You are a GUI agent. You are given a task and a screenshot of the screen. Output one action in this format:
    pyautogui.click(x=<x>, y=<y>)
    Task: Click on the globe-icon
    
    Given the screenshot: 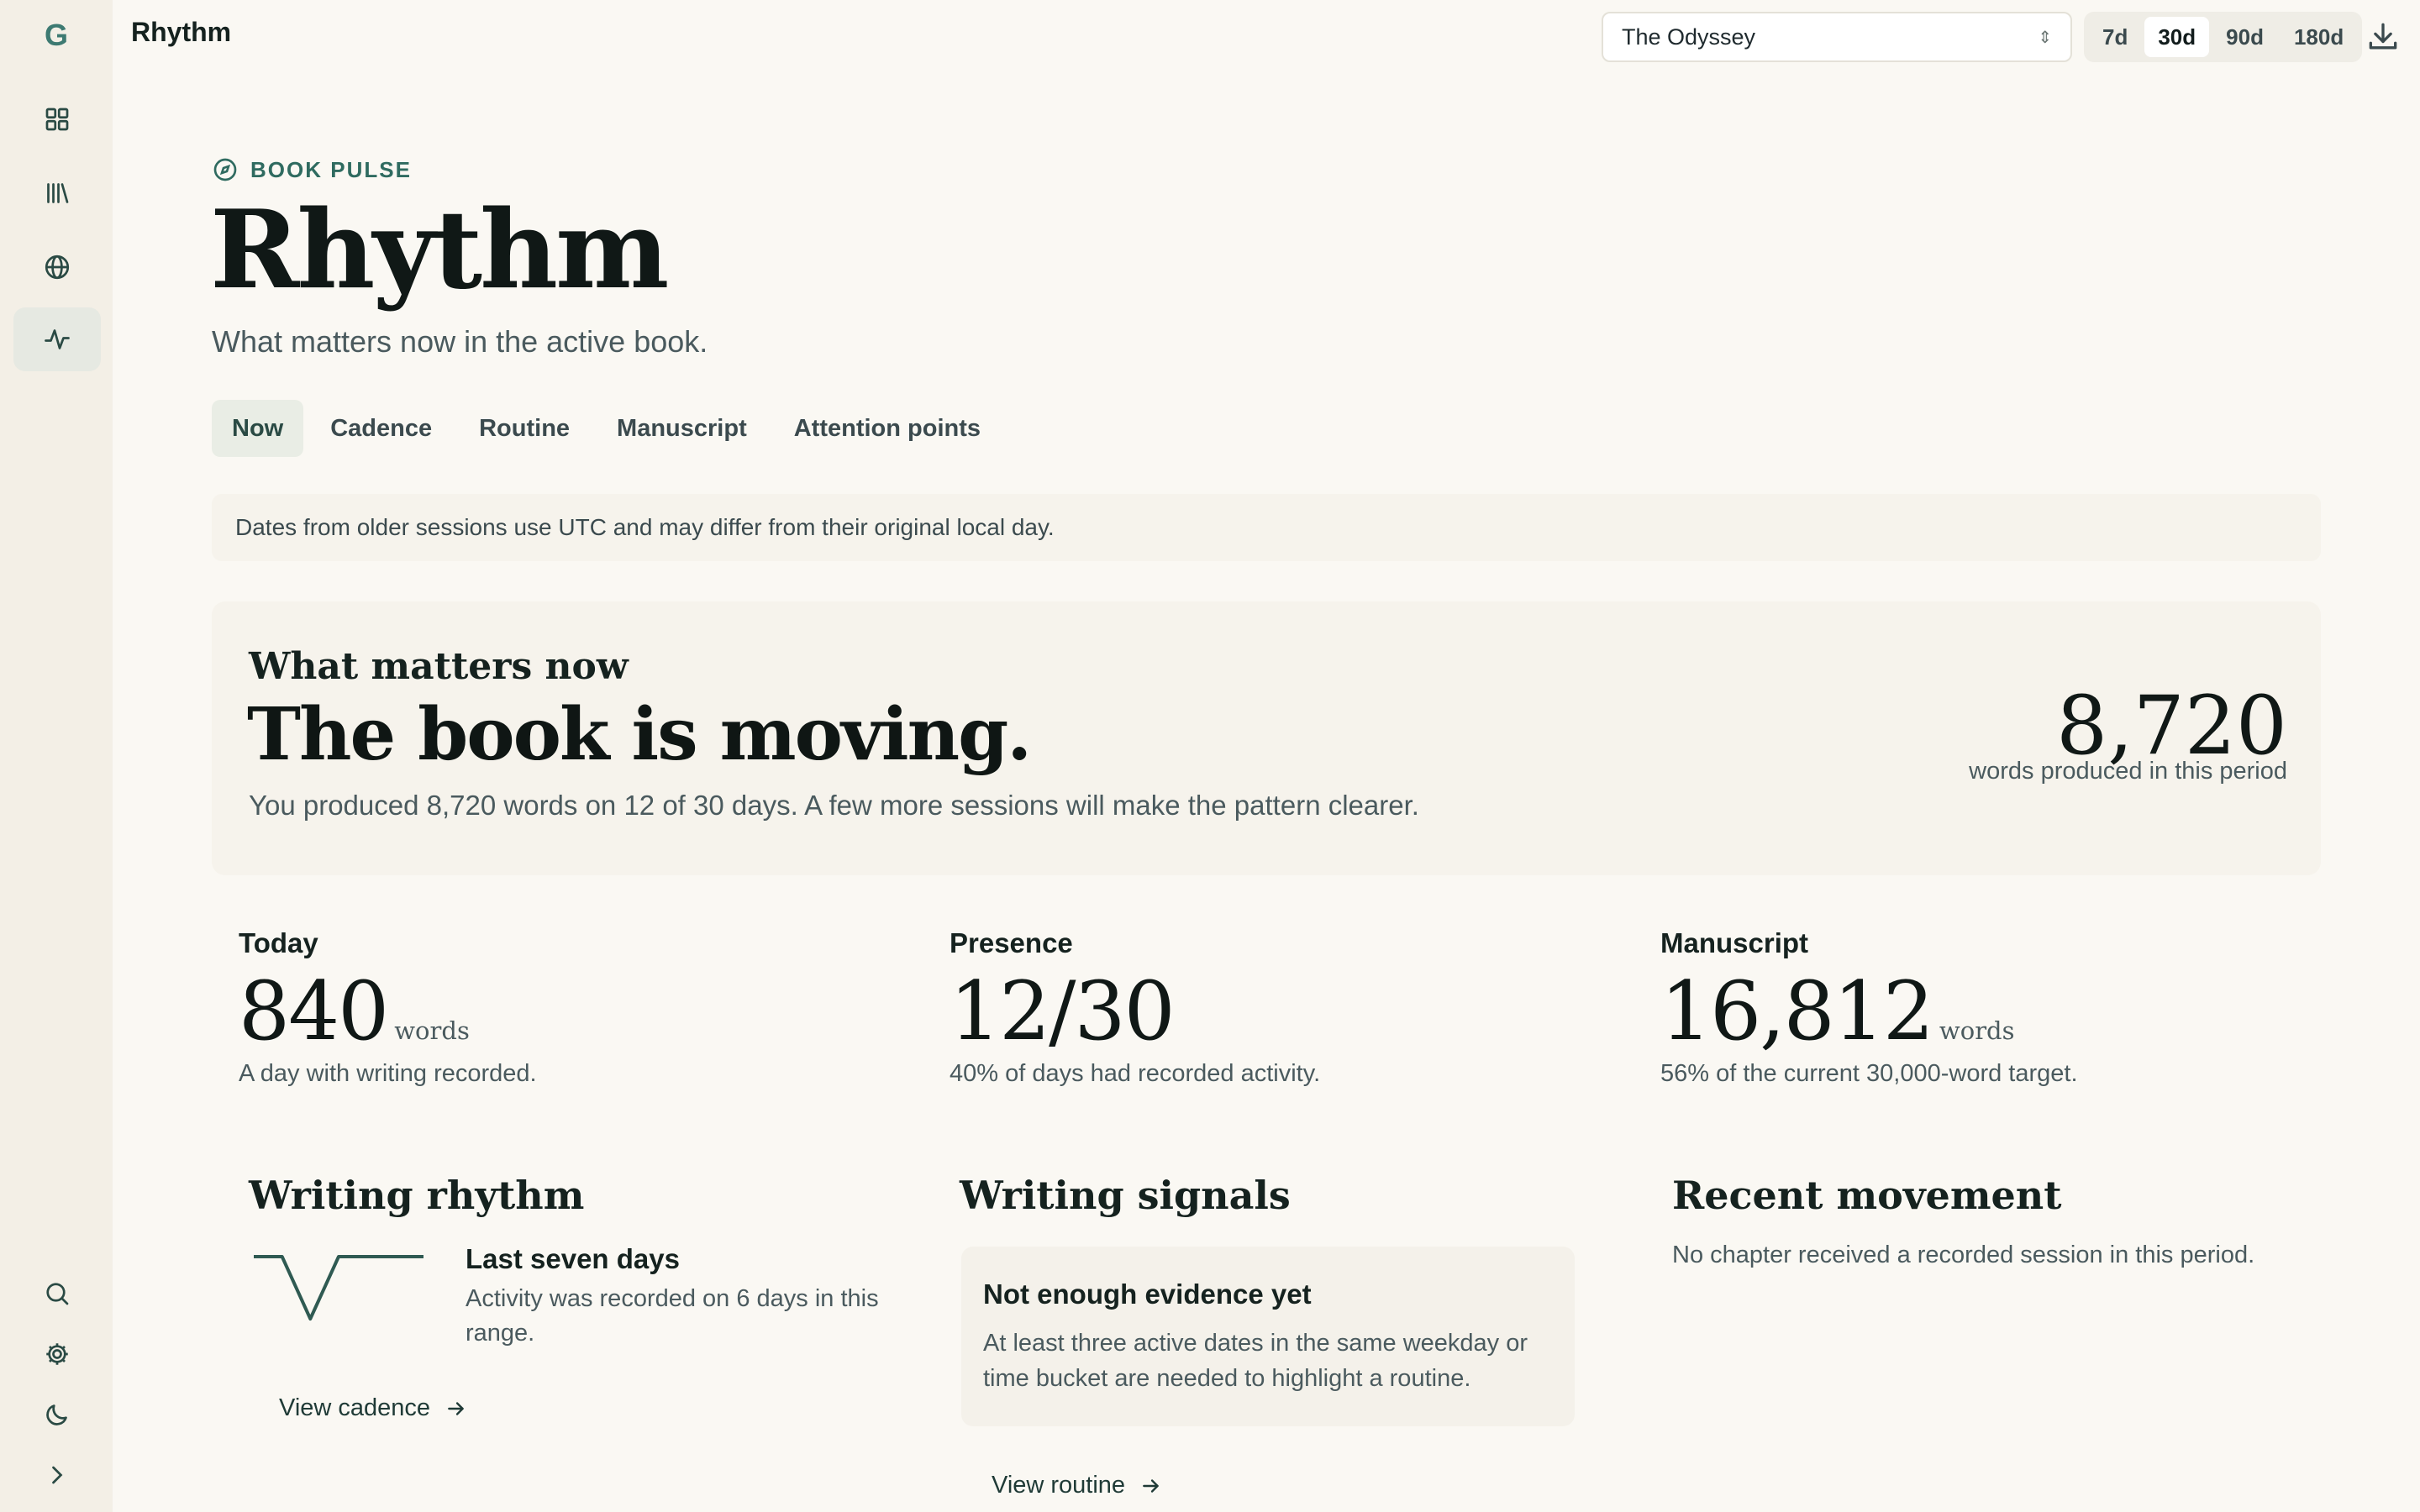 What is the action you would take?
    pyautogui.click(x=58, y=267)
    